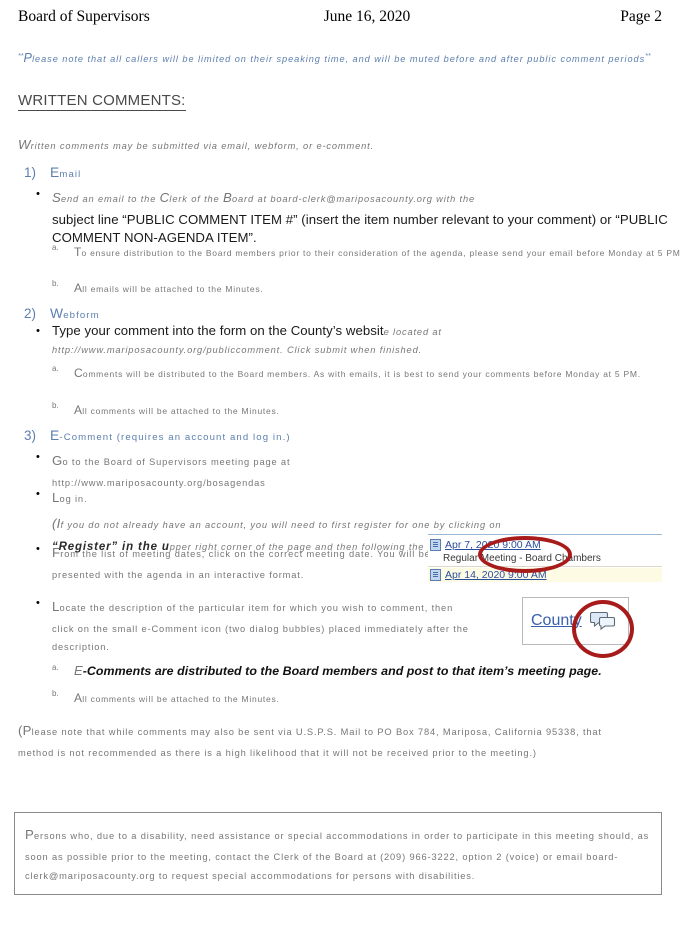 The image size is (680, 926). What do you see at coordinates (56, 606) in the screenshot?
I see `ecomment-b4-cap: L` at bounding box center [56, 606].